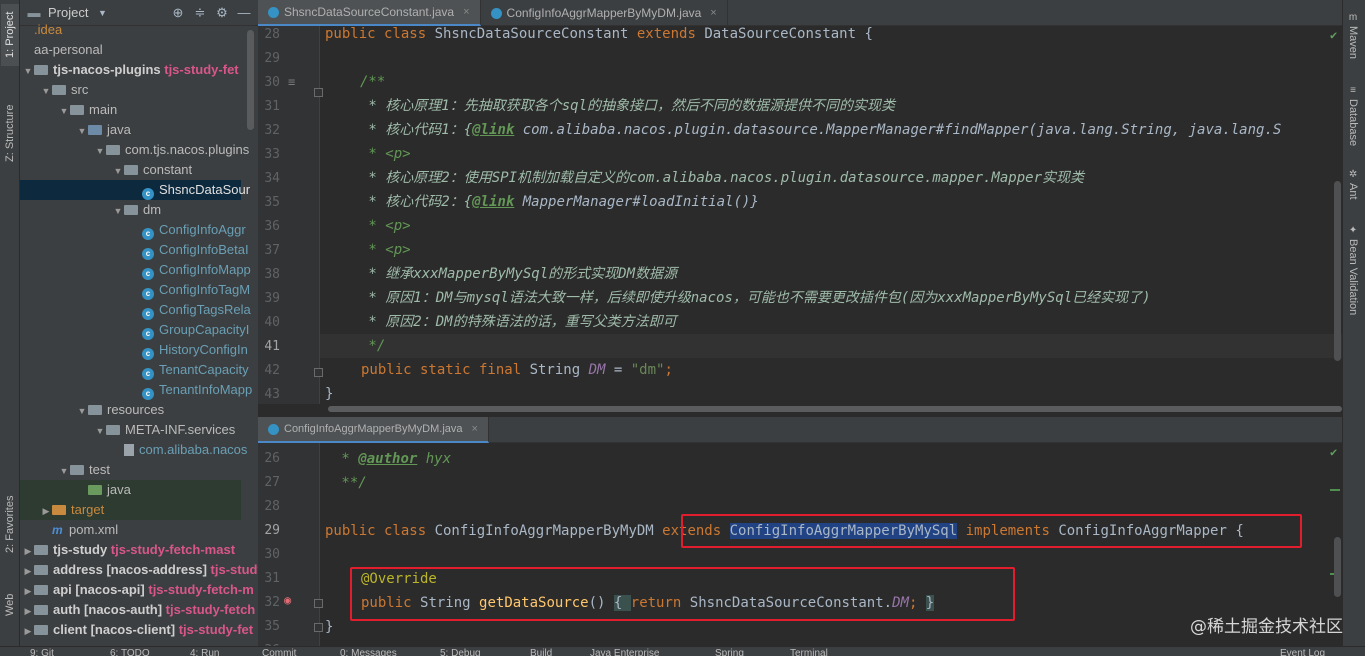  Describe the element at coordinates (269, 394) in the screenshot. I see `line-number: 43` at that location.